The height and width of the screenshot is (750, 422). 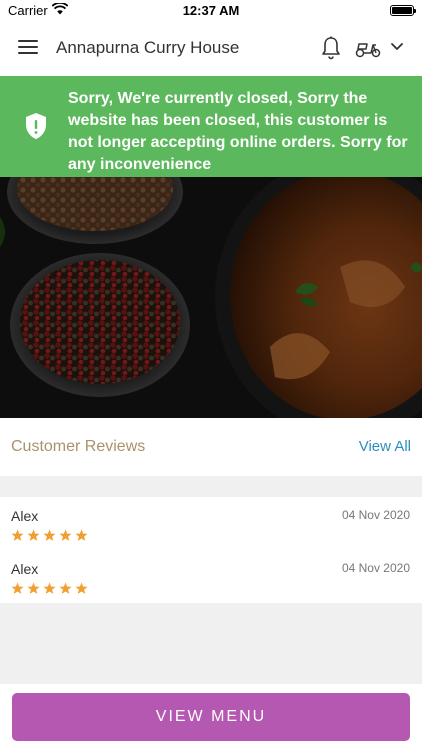 What do you see at coordinates (403, 10) in the screenshot?
I see `battery-icon` at bounding box center [403, 10].